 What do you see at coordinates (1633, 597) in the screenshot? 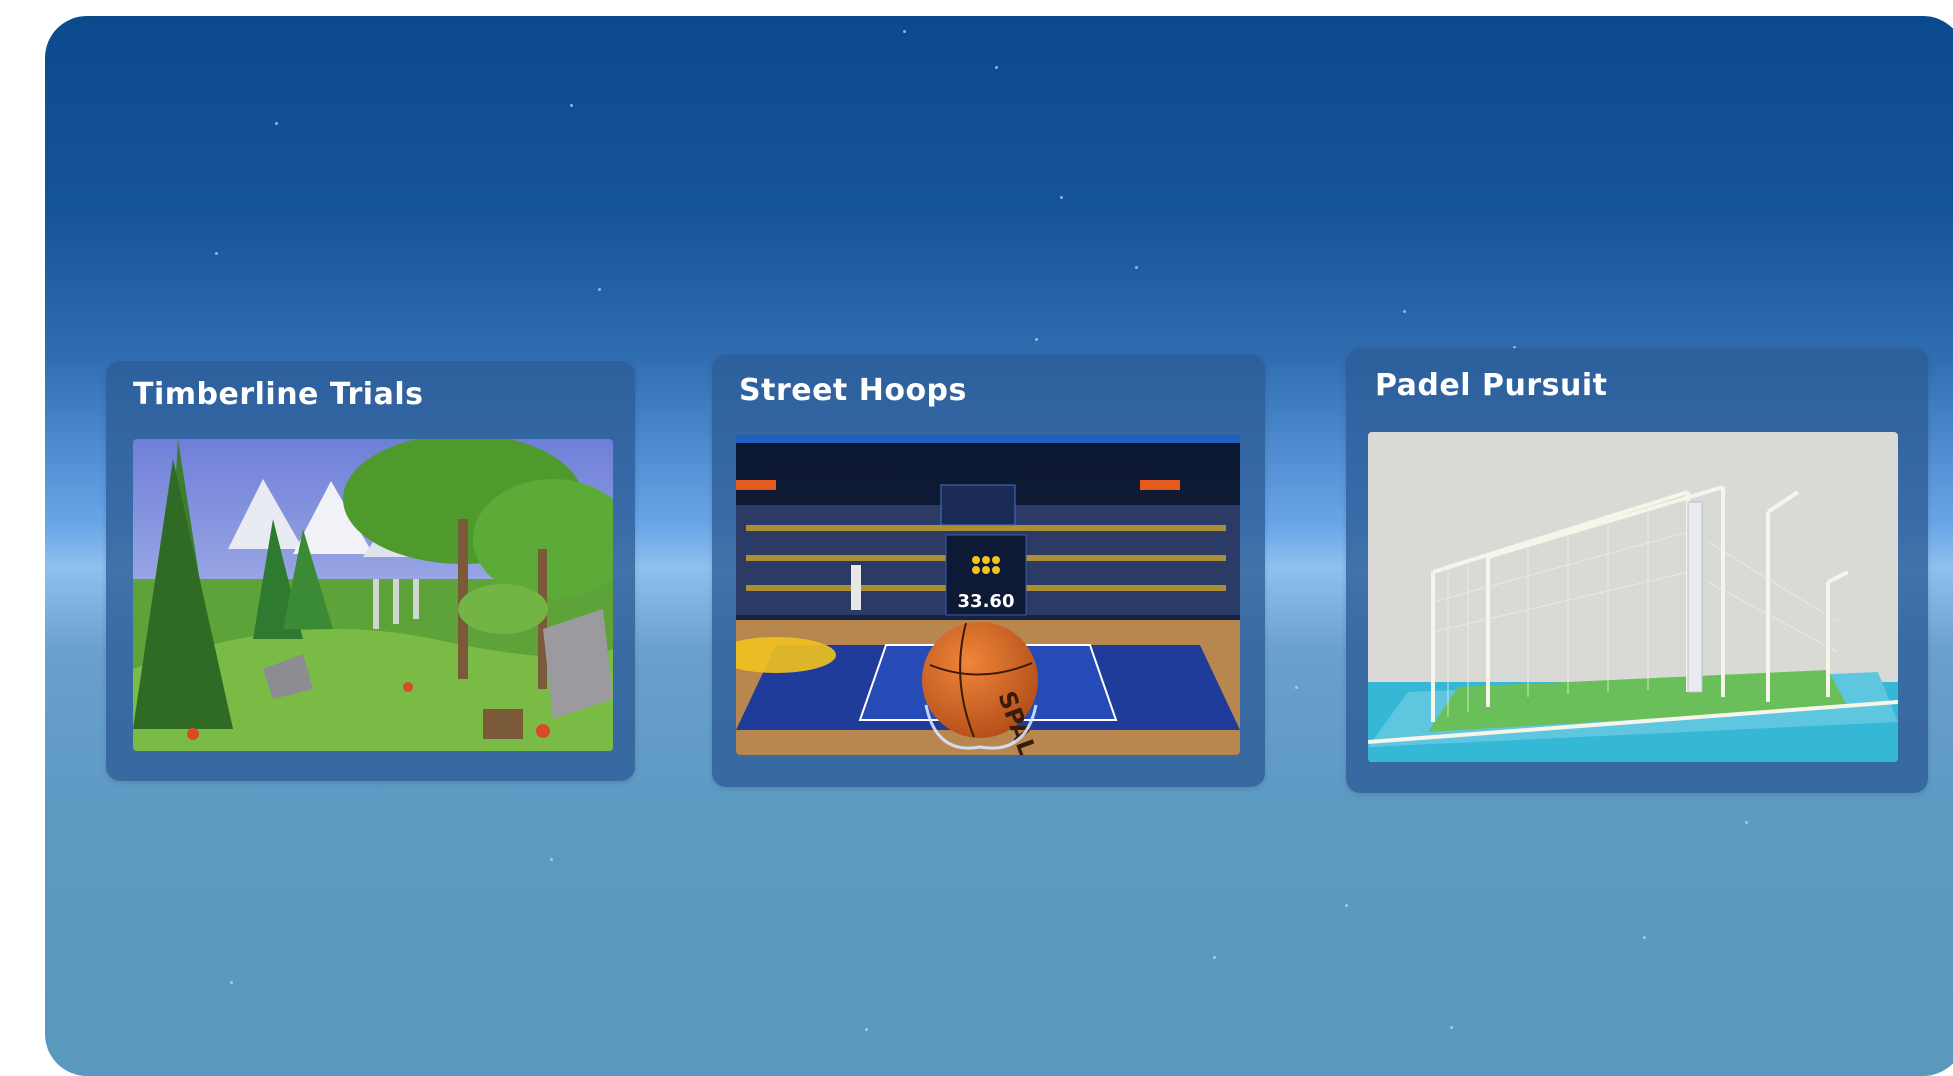
I see `padel-court-scene-image` at bounding box center [1633, 597].